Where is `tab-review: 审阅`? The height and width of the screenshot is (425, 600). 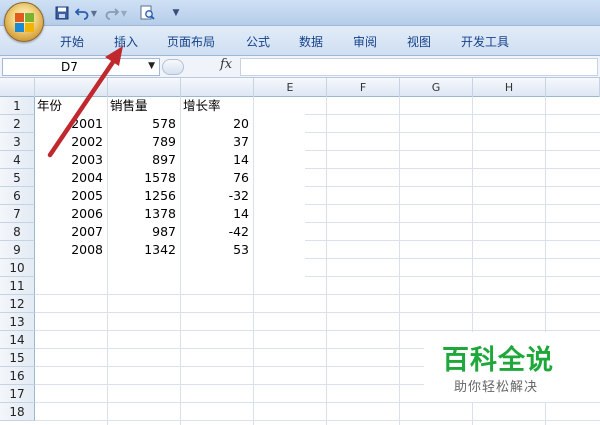
tab-review: 审阅 is located at coordinates (365, 41).